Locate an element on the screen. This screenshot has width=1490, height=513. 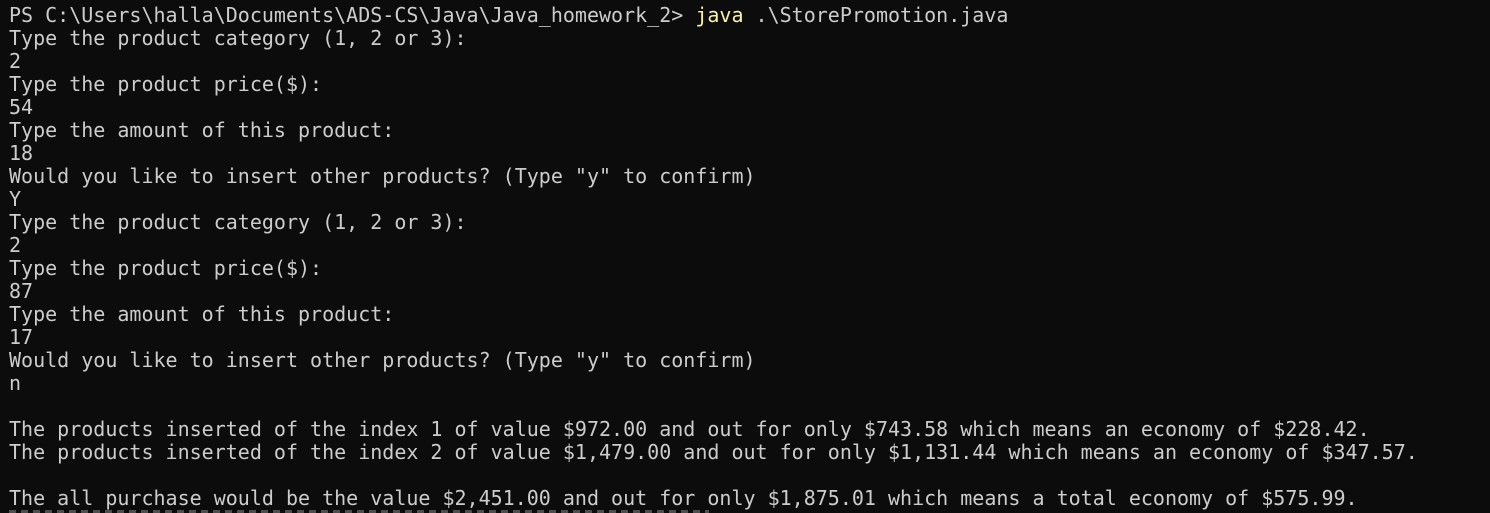
output-line: 18 is located at coordinates (21, 153).